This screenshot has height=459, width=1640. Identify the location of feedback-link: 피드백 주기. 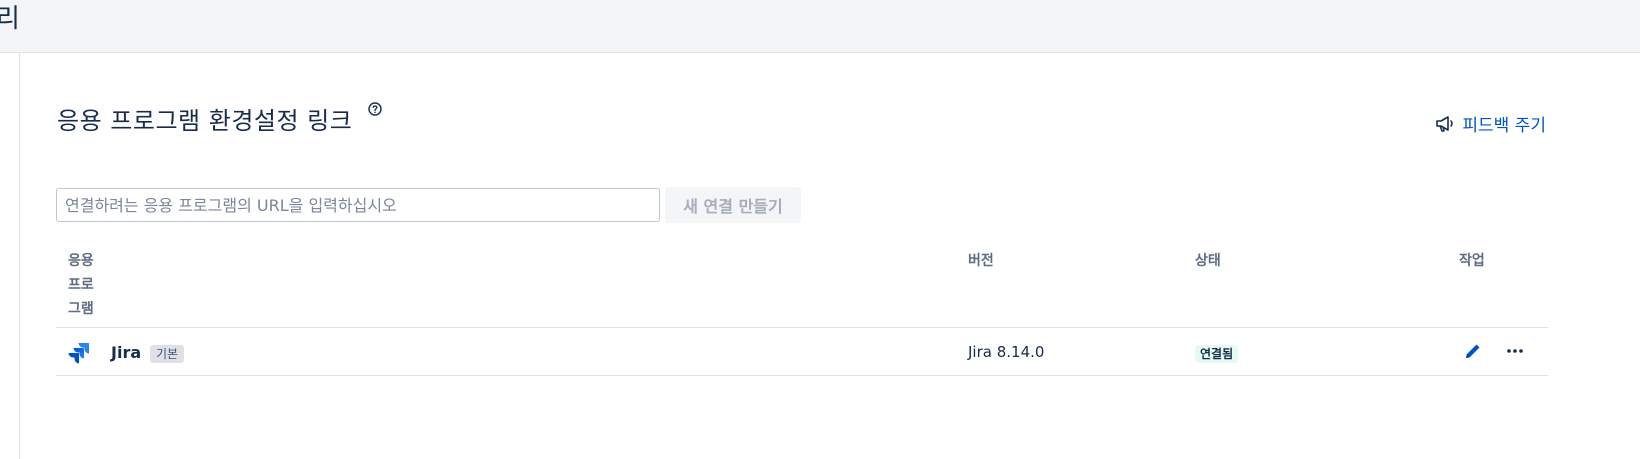
(1490, 123).